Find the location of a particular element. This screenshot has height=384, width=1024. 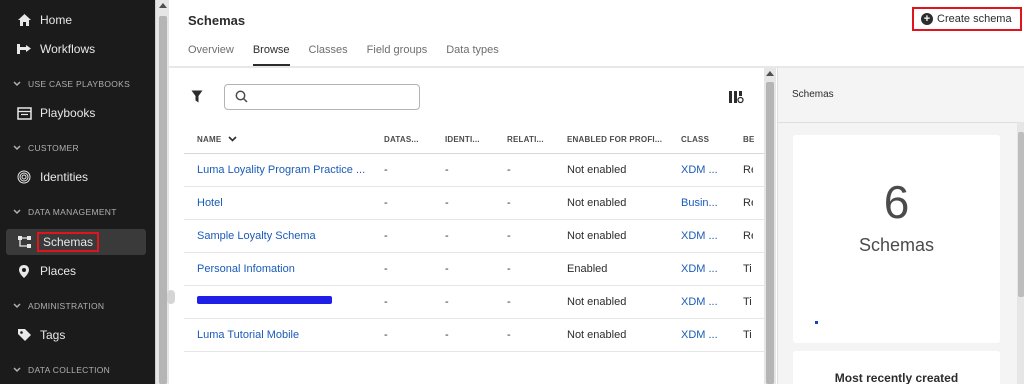

schema-name-link: Personal Infomation is located at coordinates (282, 269).